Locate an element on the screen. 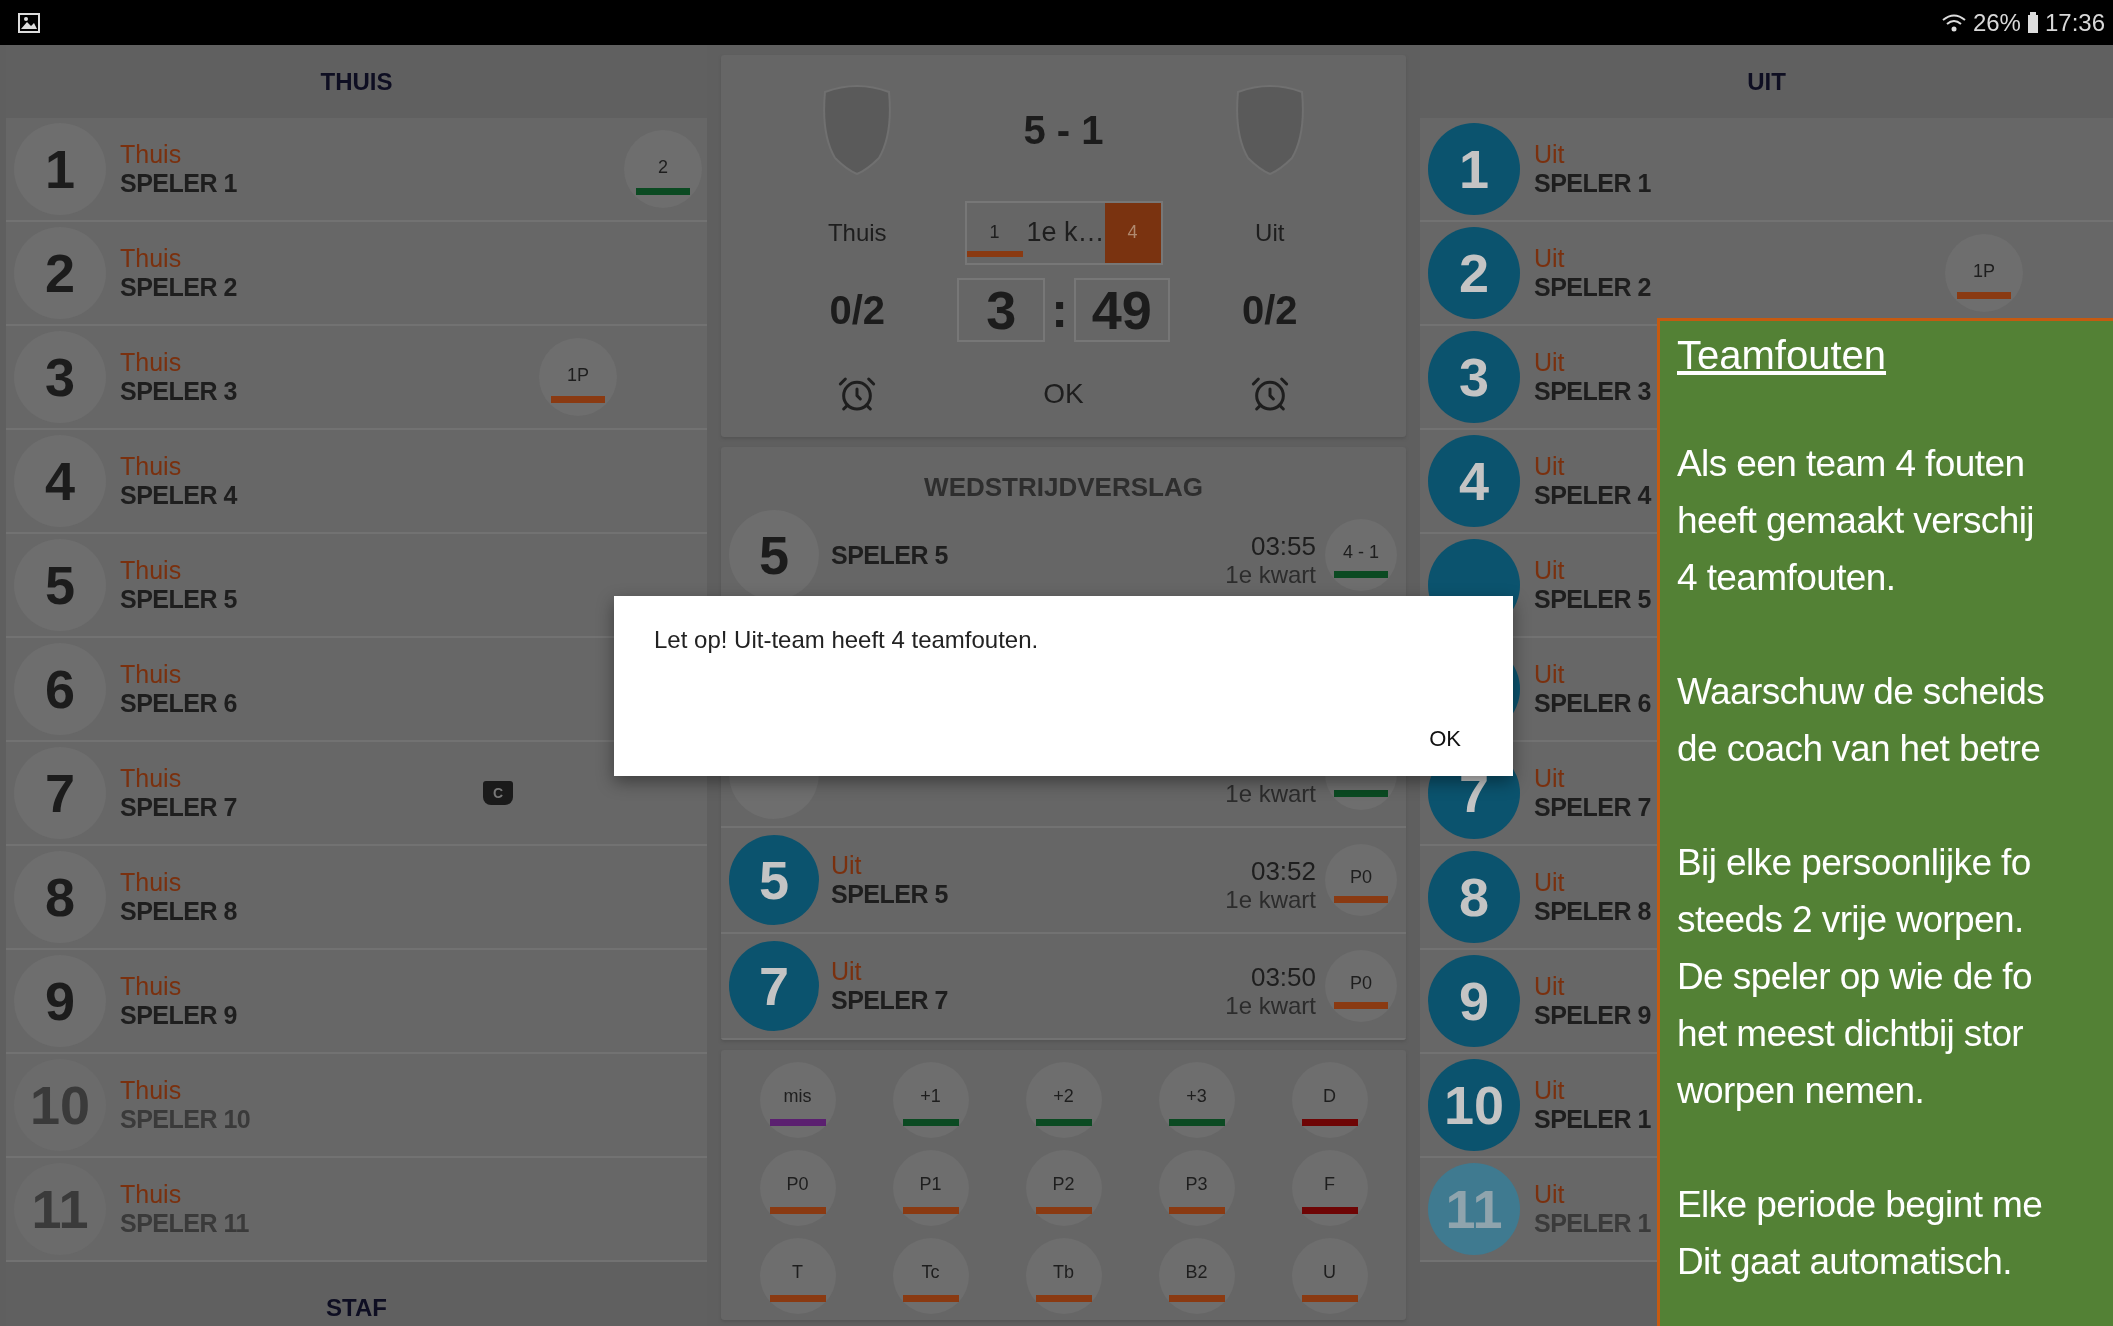 This screenshot has width=2113, height=1326. action-button: +3 is located at coordinates (1196, 1100).